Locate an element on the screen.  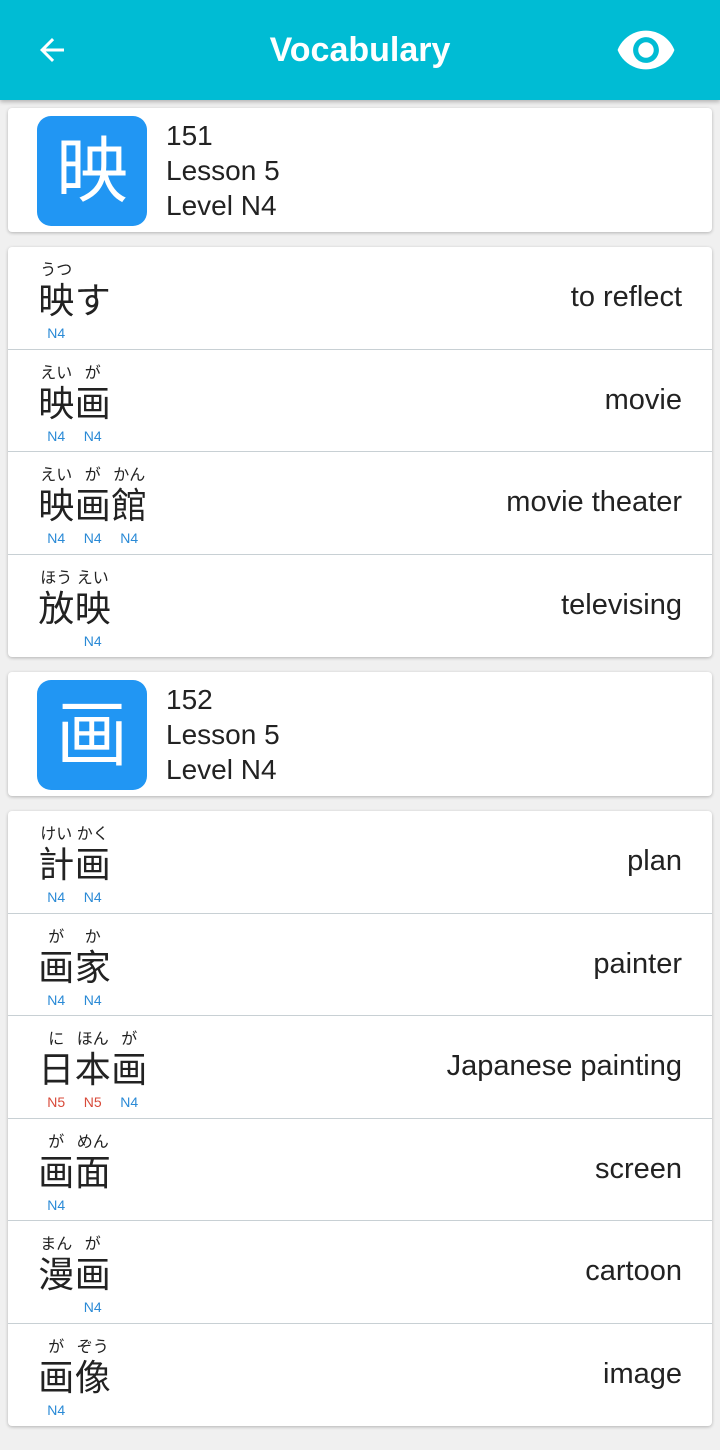
vocab-word: えい映 N4 が画 N4 is located at coordinates (74, 403).